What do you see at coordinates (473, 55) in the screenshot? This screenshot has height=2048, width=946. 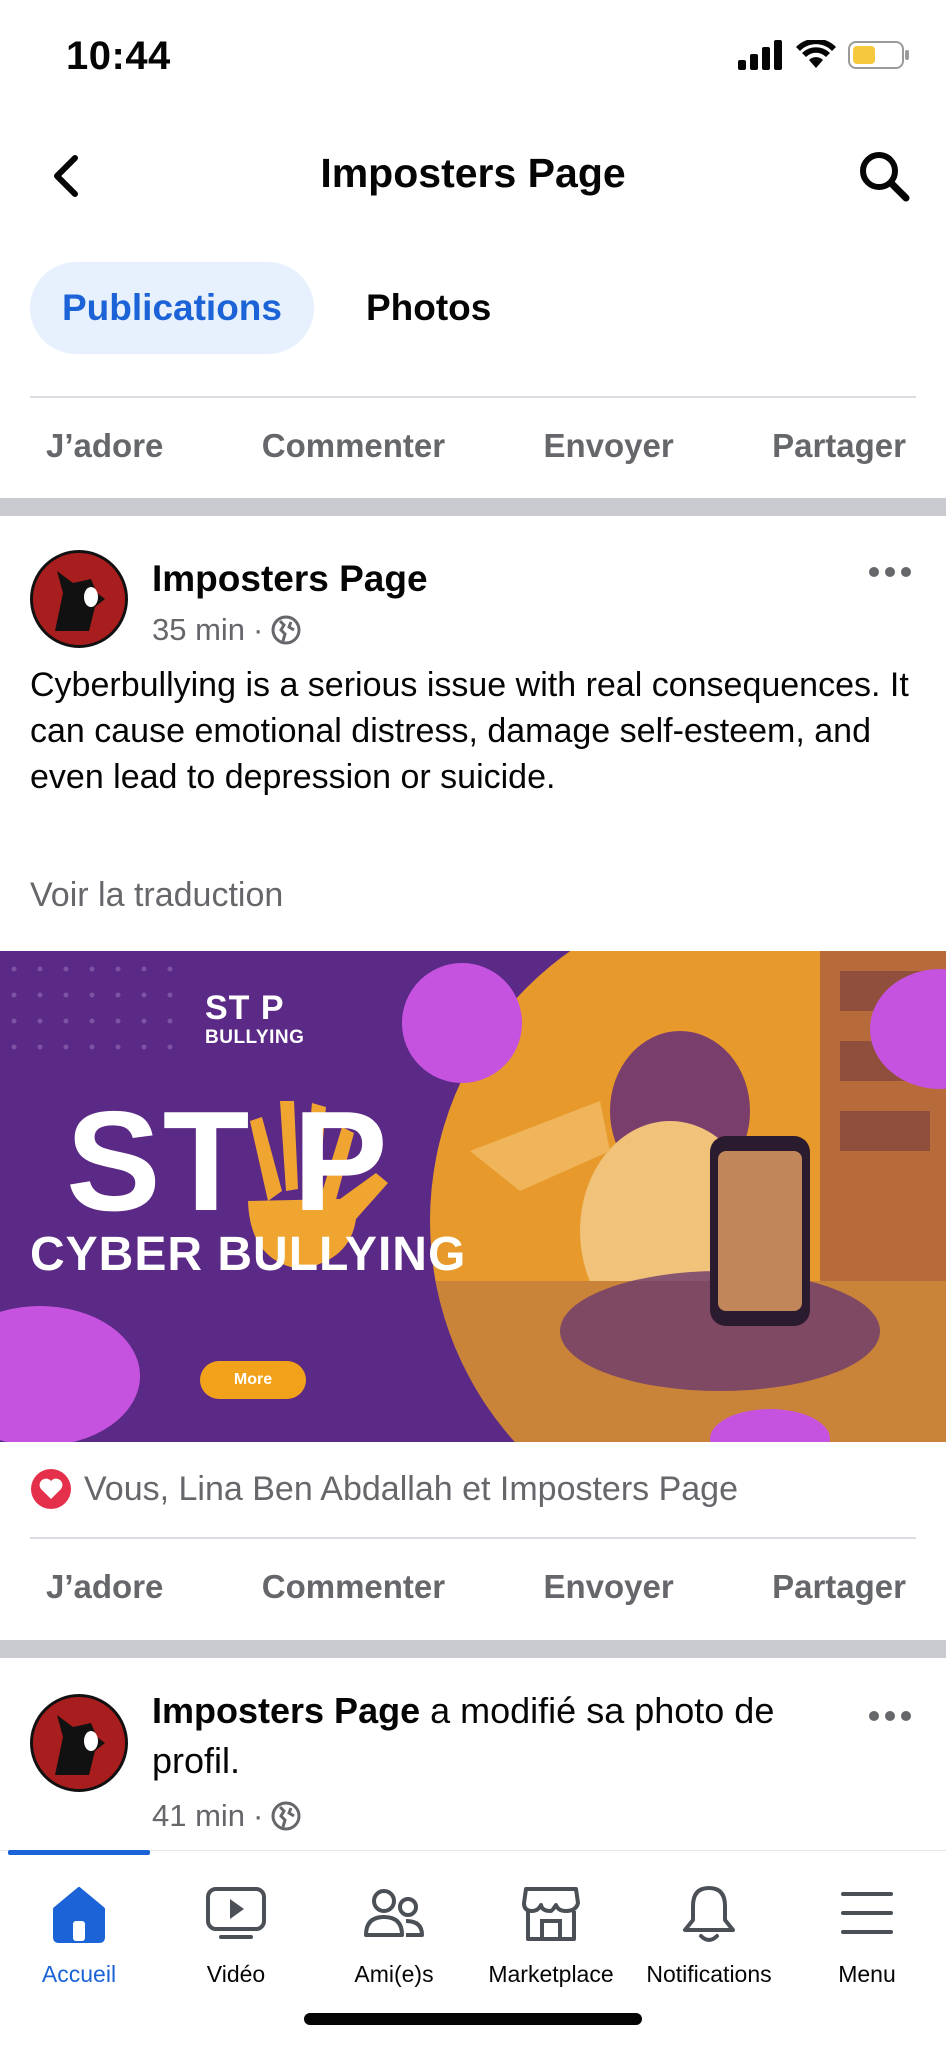 I see `status-bar: 10:44` at bounding box center [473, 55].